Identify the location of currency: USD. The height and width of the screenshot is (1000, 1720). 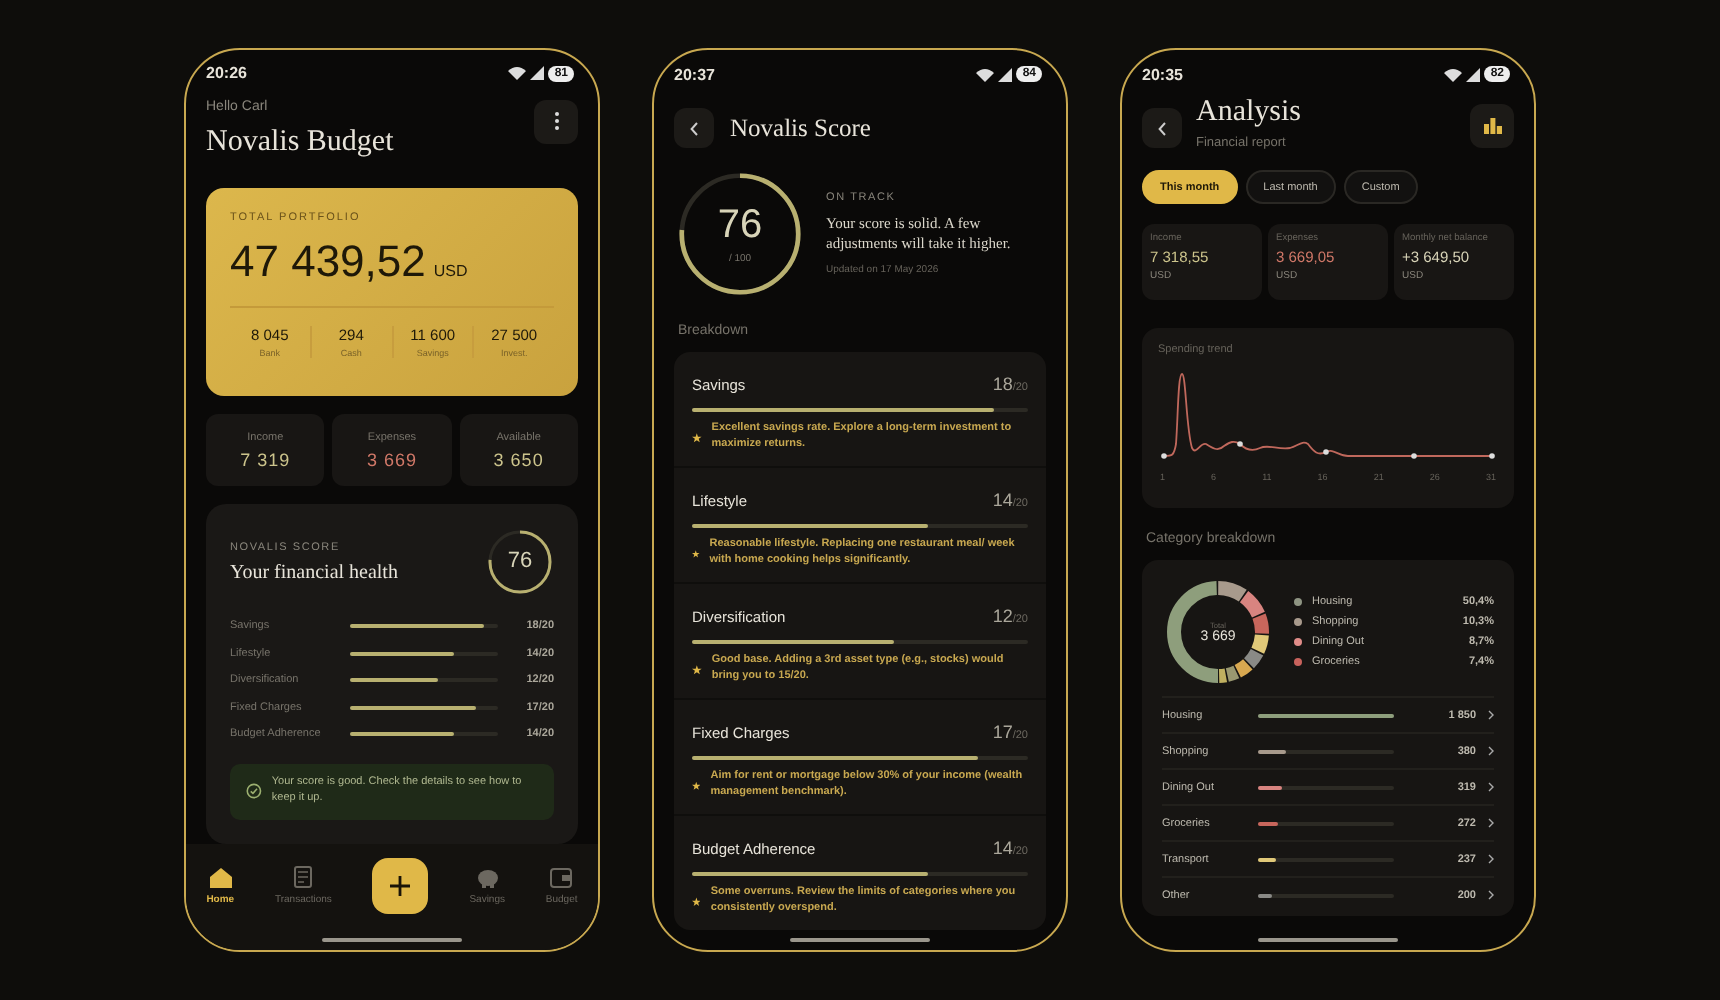
(450, 270).